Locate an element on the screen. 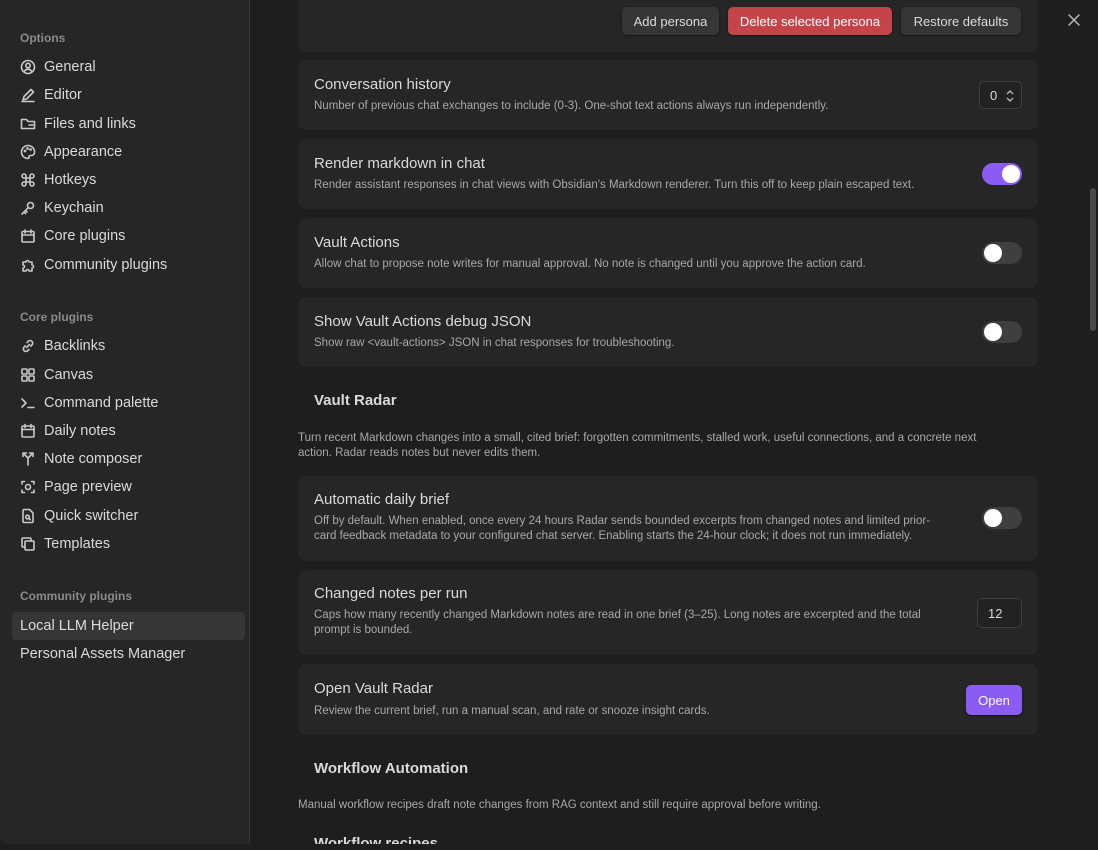  sidebar-item-command-palette: Command palette is located at coordinates (124, 403).